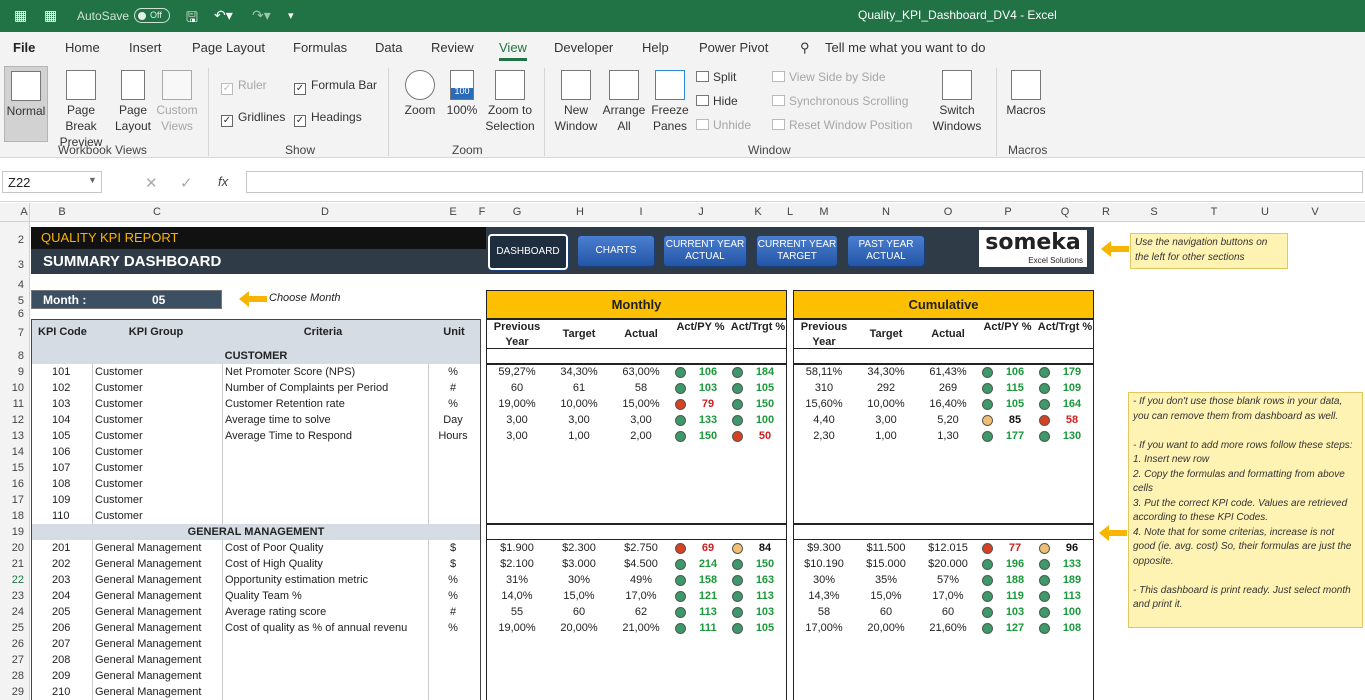  What do you see at coordinates (15, 548) in the screenshot?
I see `row-header: 20` at bounding box center [15, 548].